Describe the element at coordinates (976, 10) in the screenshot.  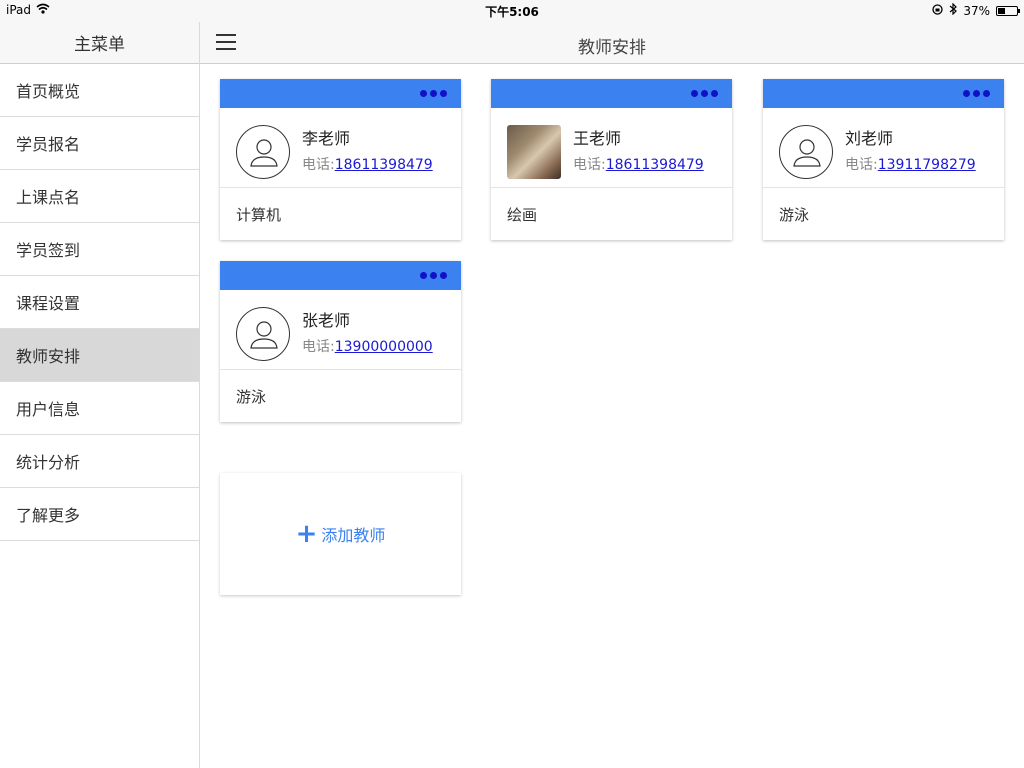
I see `battery-percent: 37%` at that location.